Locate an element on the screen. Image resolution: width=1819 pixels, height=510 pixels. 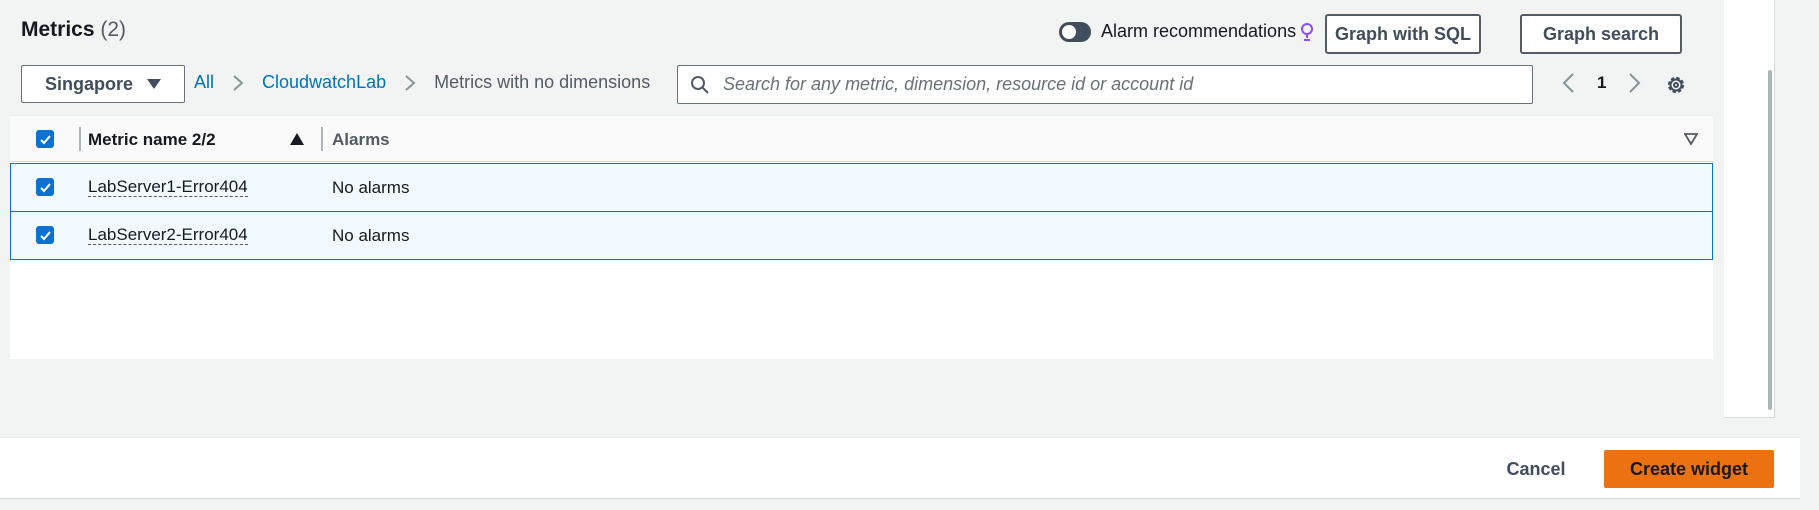
lightbulb-icon is located at coordinates (1307, 31).